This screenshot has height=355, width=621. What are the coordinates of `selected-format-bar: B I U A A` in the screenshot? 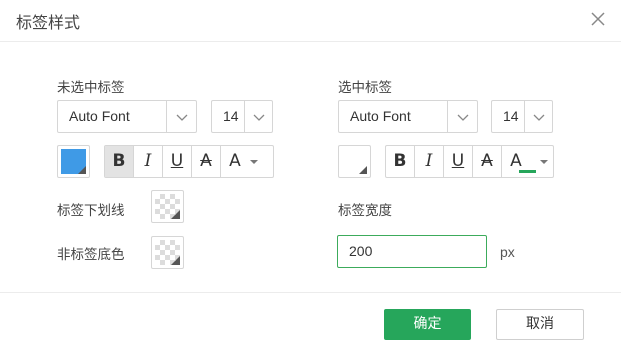 It's located at (469, 161).